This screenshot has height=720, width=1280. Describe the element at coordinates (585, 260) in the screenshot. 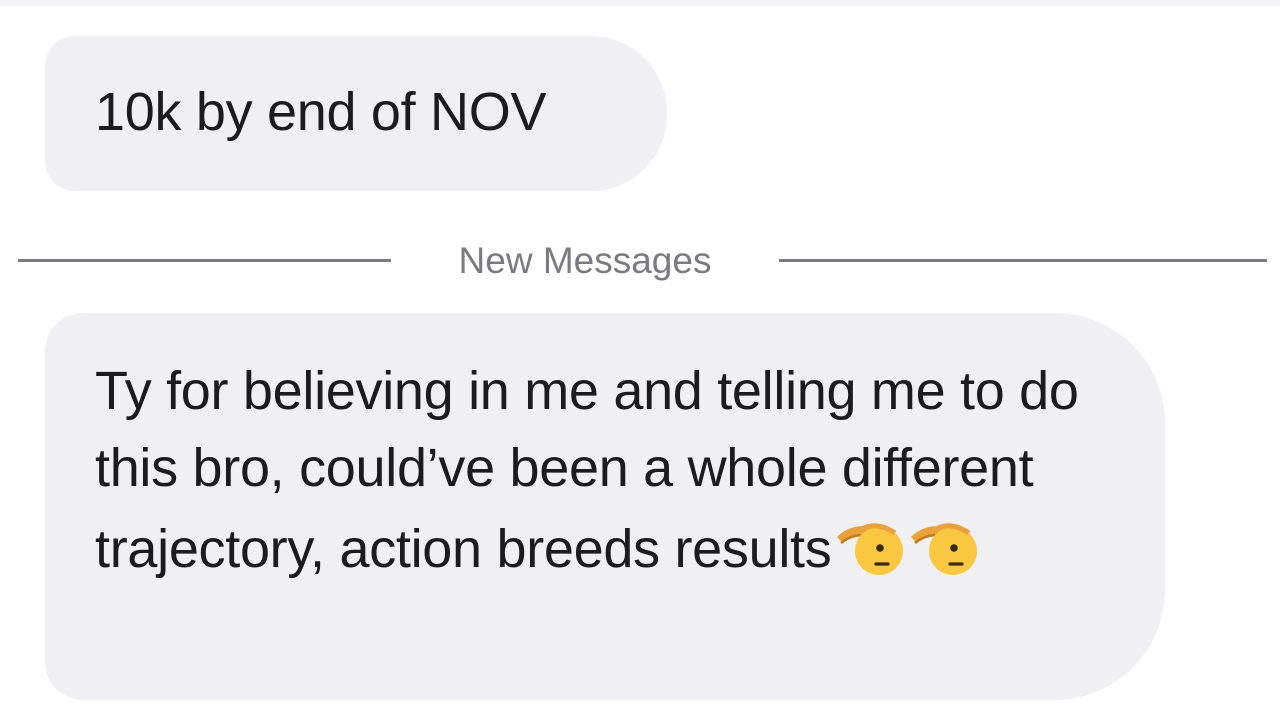

I see `divider-label: New Messages` at that location.